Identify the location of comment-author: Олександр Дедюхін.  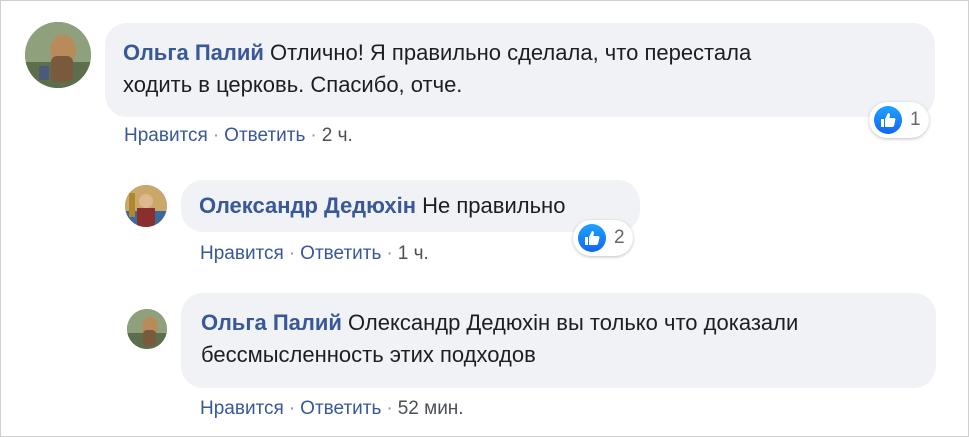
(307, 205).